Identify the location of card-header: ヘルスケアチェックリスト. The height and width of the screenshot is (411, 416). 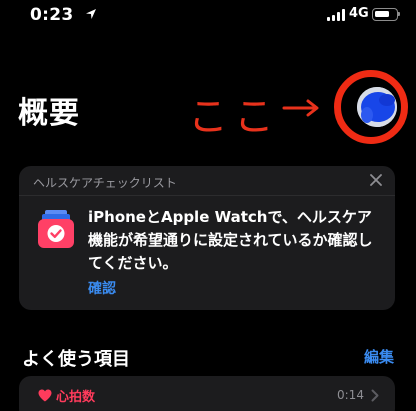
(207, 181).